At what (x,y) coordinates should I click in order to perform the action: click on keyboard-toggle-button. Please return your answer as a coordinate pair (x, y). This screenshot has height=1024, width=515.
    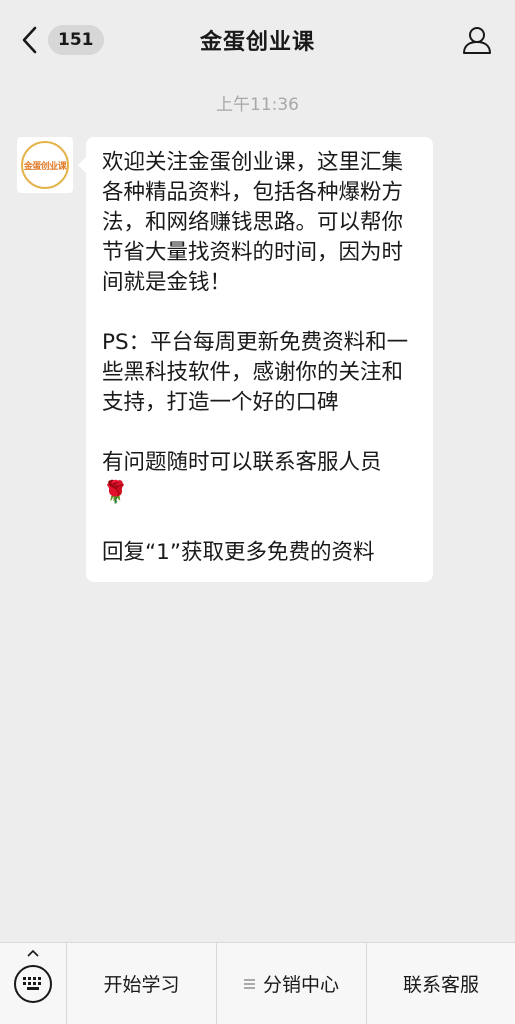
    Looking at the image, I should click on (33, 983).